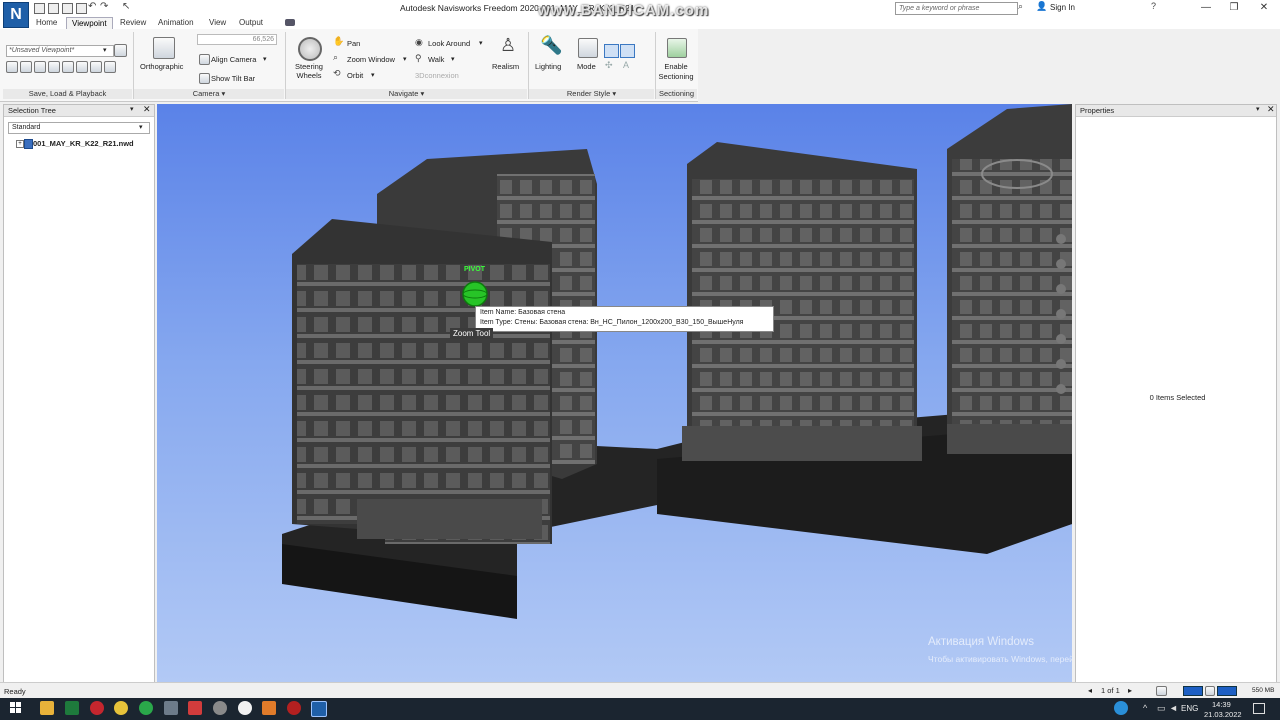  I want to click on stop-icon, so click(68, 67).